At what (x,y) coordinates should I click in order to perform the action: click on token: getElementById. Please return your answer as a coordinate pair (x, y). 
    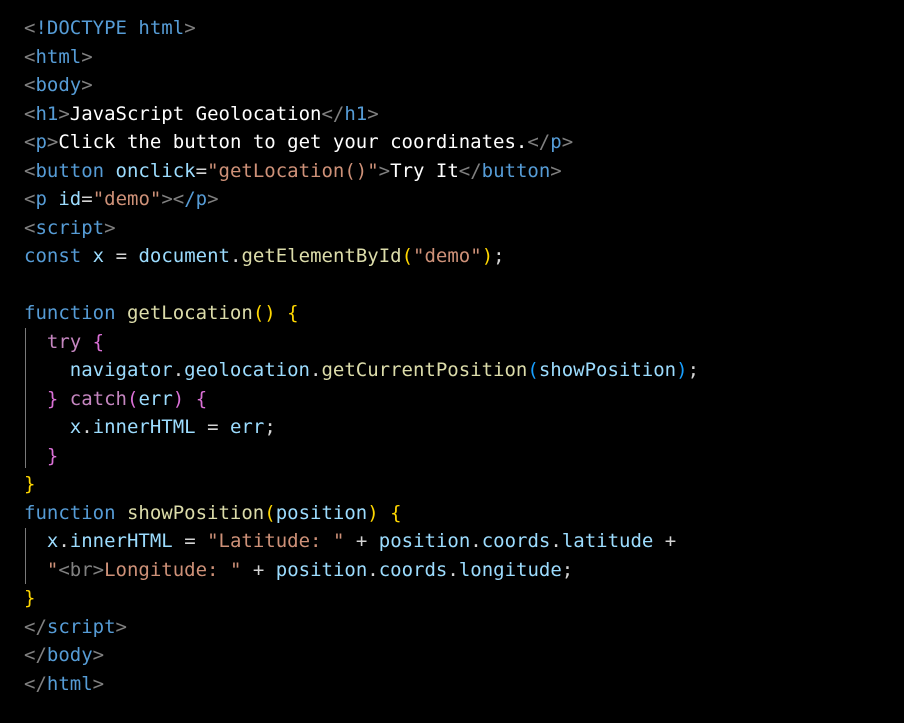
    Looking at the image, I should click on (321, 256).